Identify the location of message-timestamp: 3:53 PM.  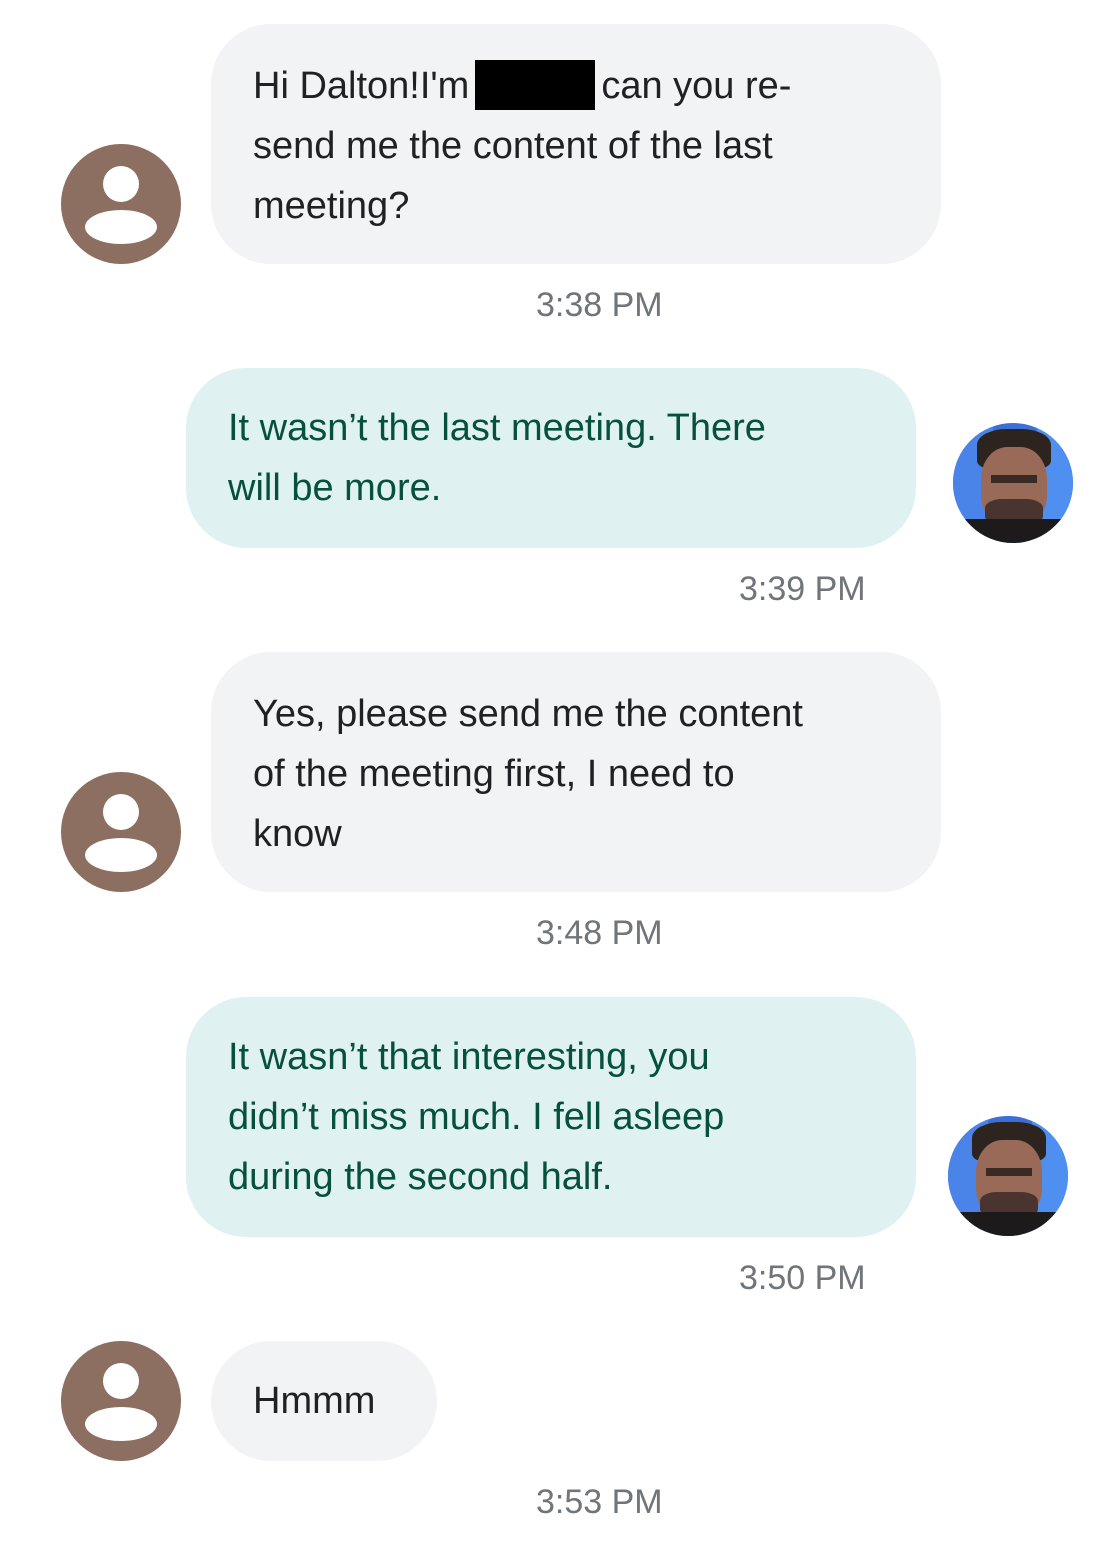
(599, 1502).